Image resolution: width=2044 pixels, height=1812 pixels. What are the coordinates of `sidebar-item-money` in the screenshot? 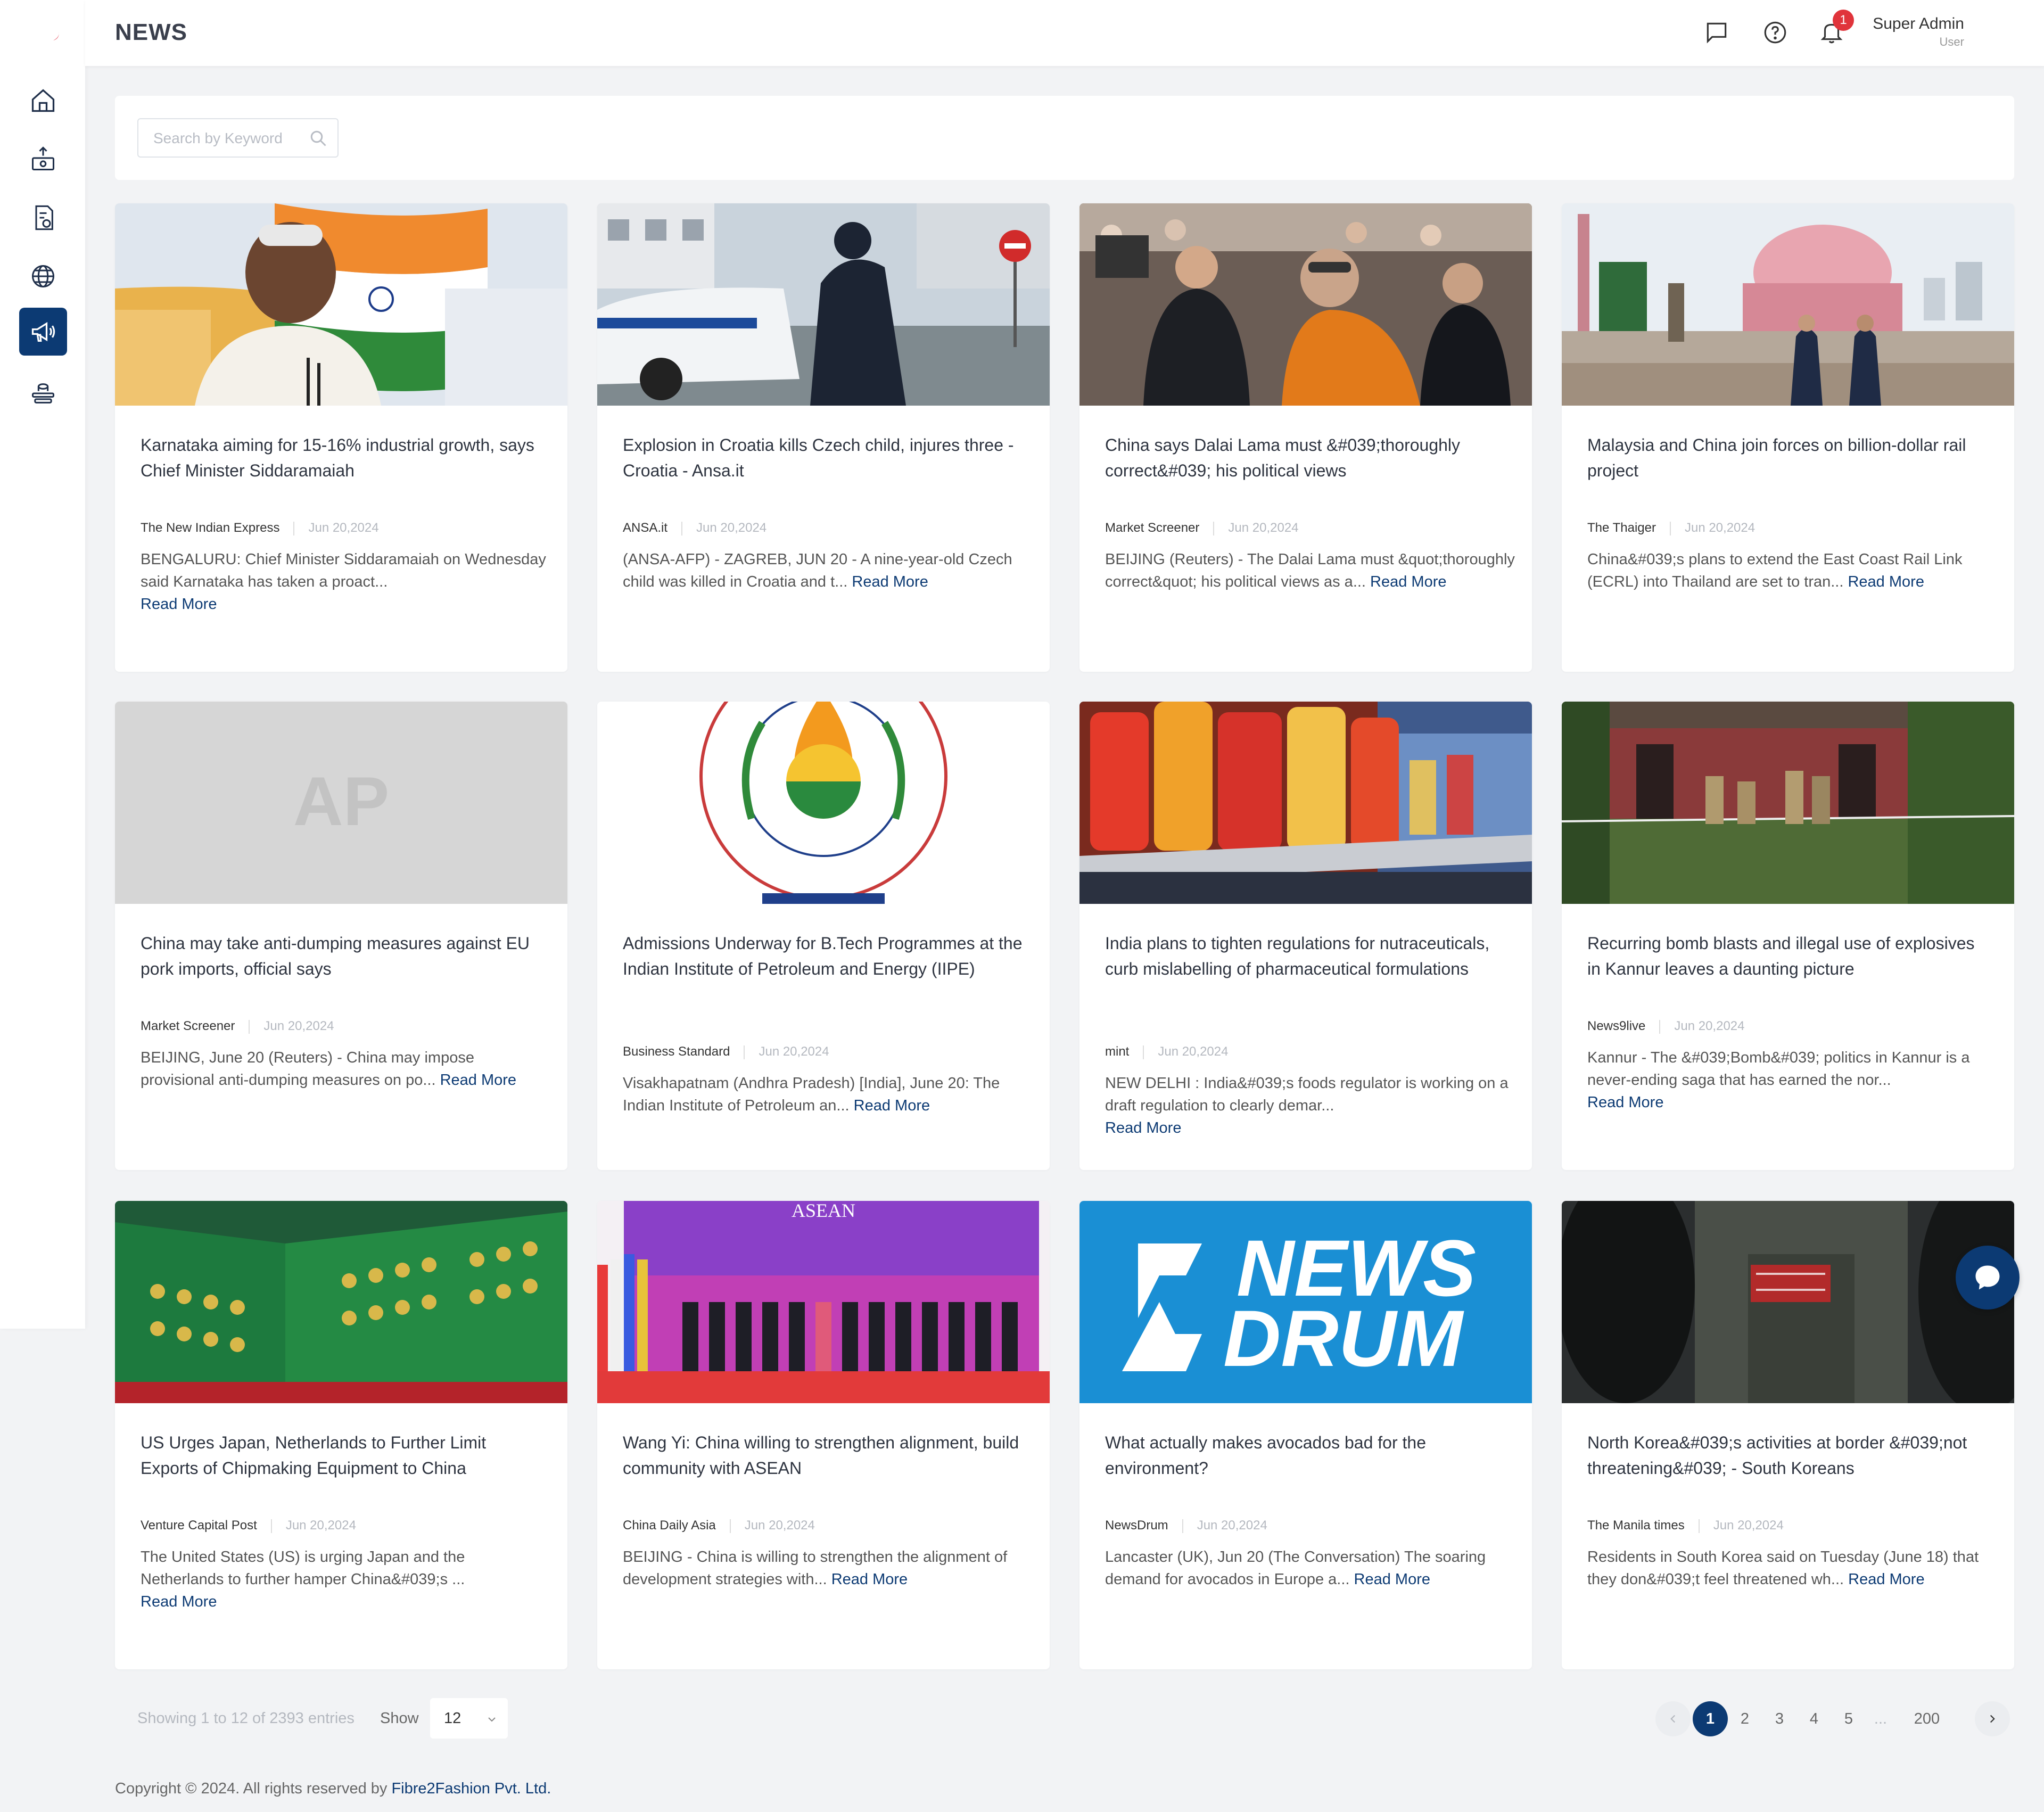 It's located at (43, 159).